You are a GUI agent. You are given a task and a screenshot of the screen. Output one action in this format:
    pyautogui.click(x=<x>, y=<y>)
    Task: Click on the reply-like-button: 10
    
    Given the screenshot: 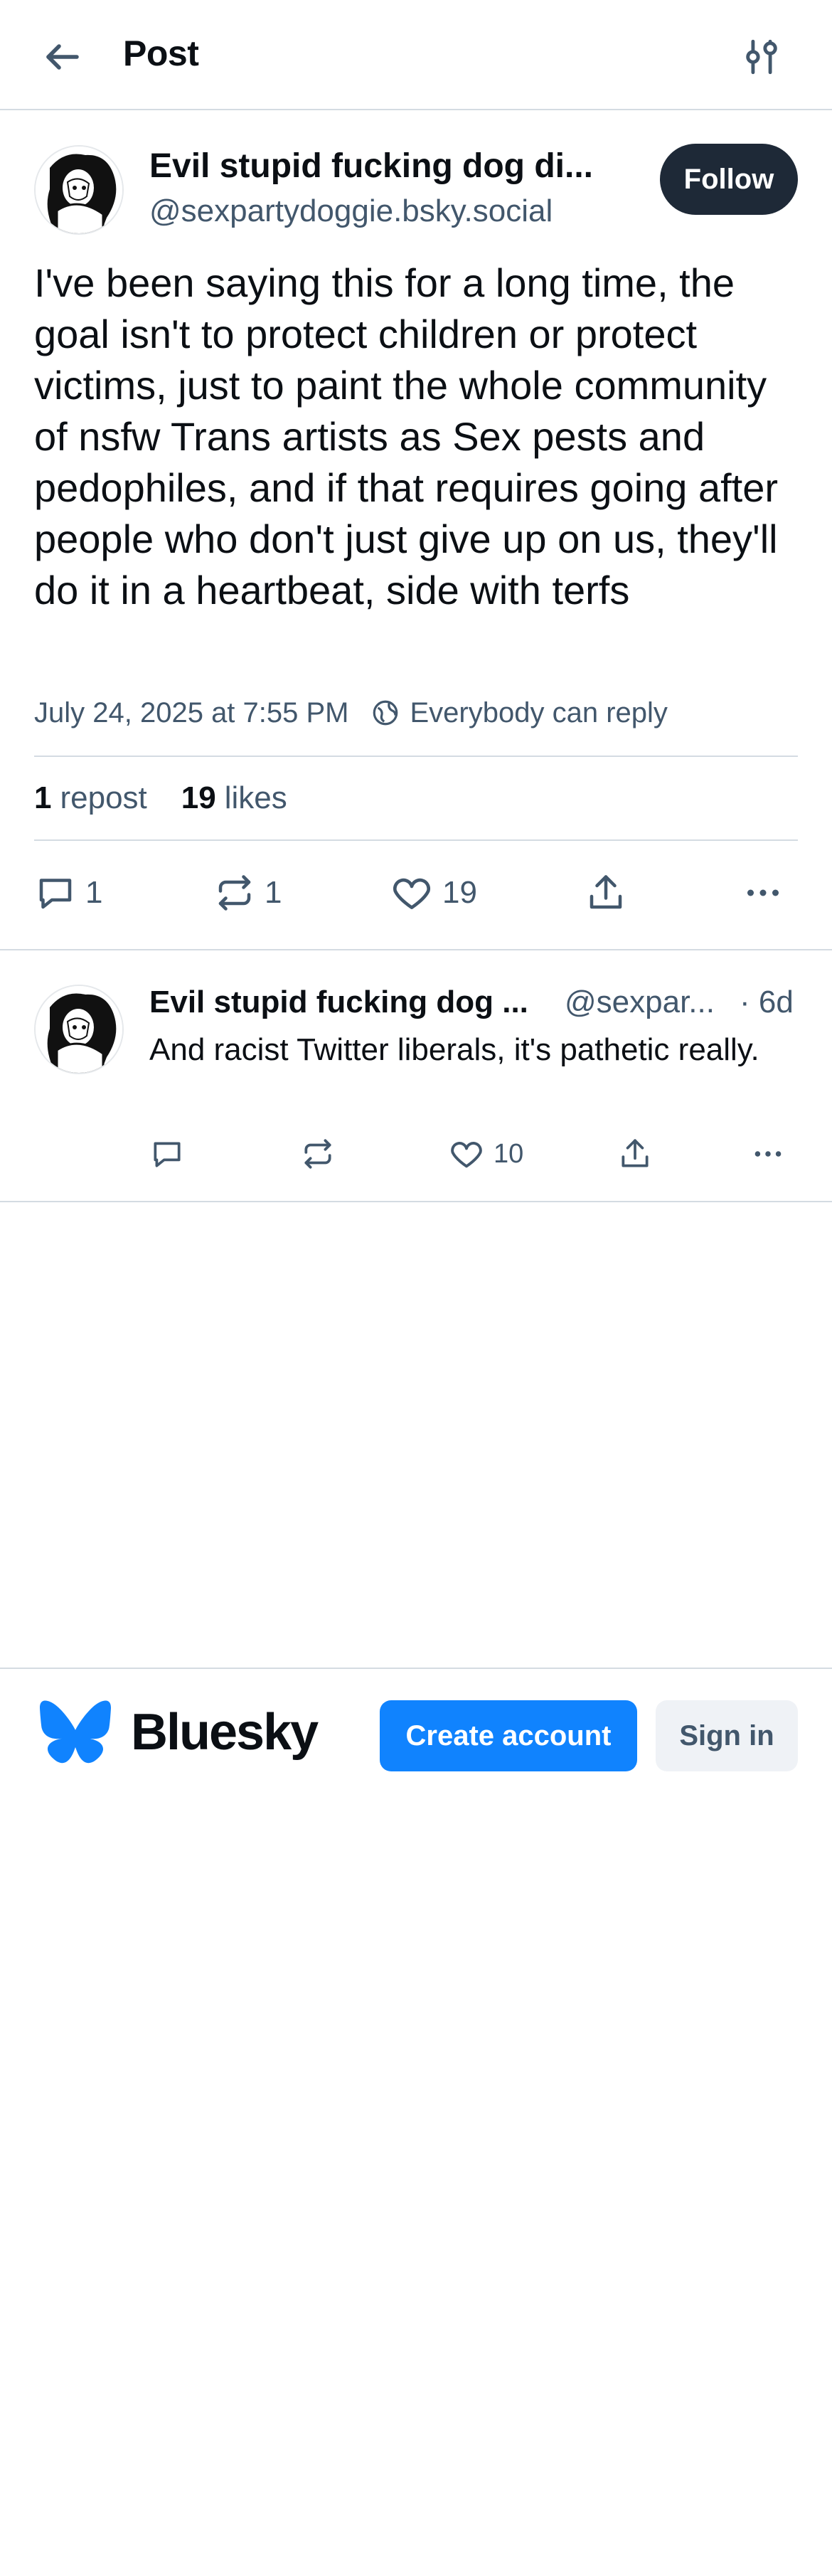 What is the action you would take?
    pyautogui.click(x=485, y=1154)
    